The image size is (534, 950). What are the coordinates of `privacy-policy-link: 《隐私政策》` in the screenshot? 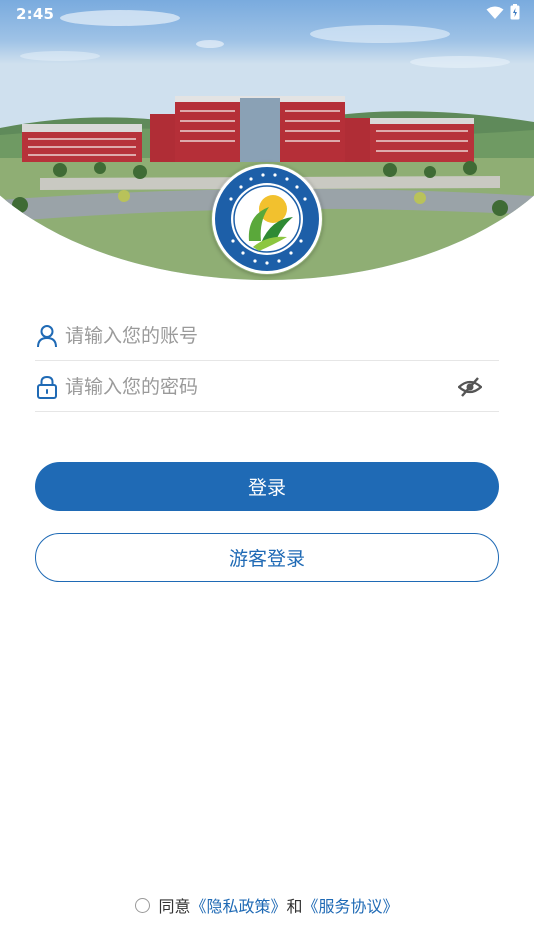 It's located at (238, 905).